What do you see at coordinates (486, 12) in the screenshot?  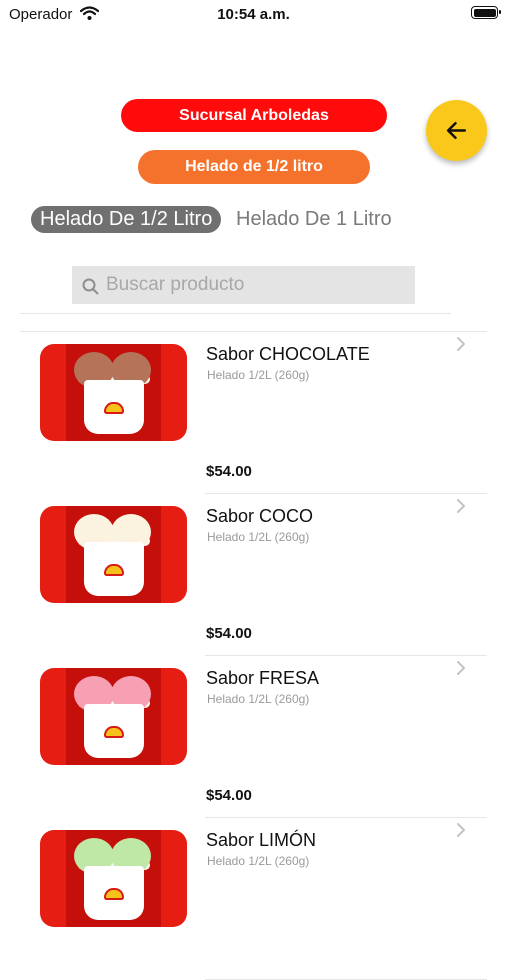 I see `battery-icon` at bounding box center [486, 12].